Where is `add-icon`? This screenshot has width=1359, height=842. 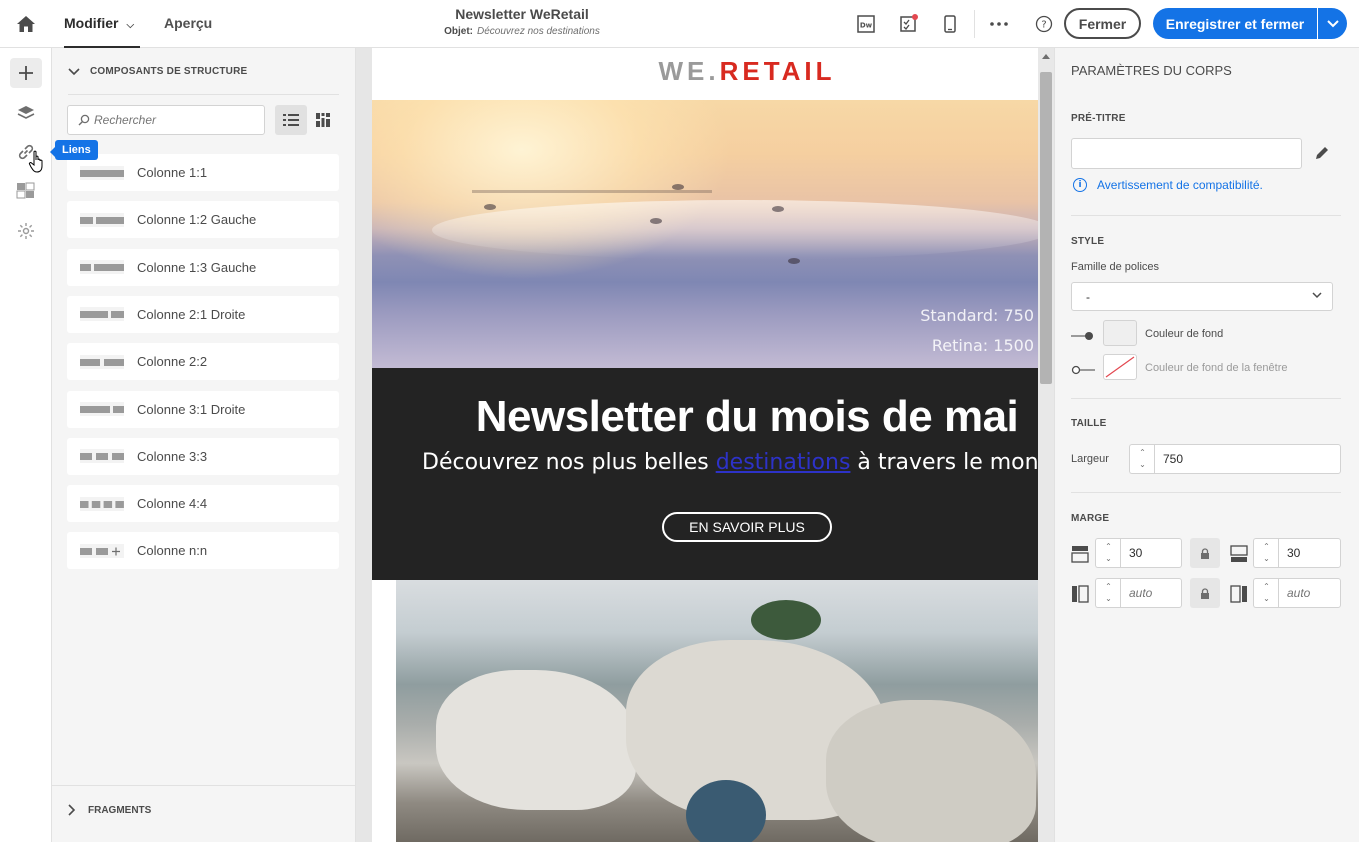 add-icon is located at coordinates (26, 73).